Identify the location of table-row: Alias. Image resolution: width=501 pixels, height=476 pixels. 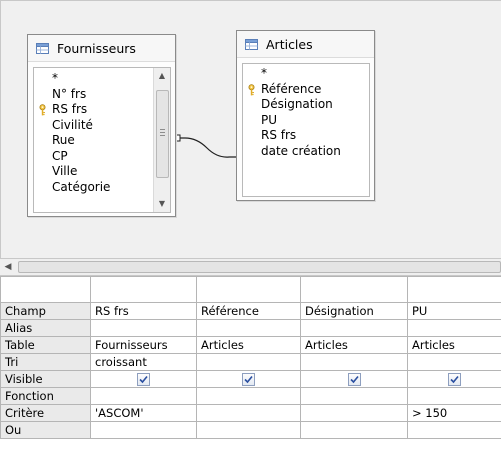
(250, 328).